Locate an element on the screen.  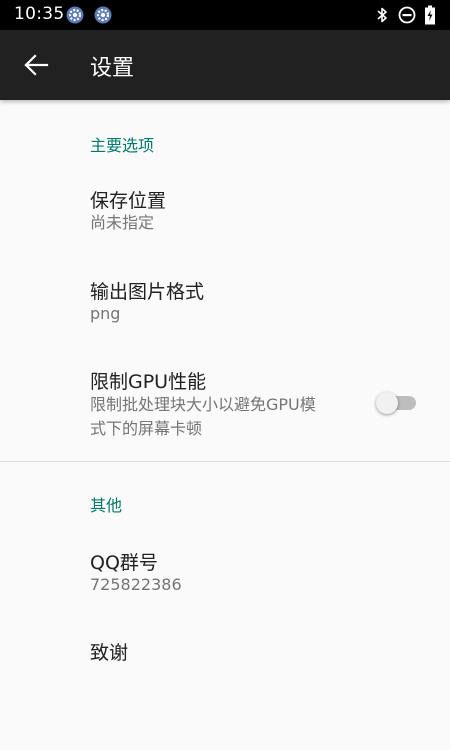
pref-title: QQ群号 is located at coordinates (124, 563).